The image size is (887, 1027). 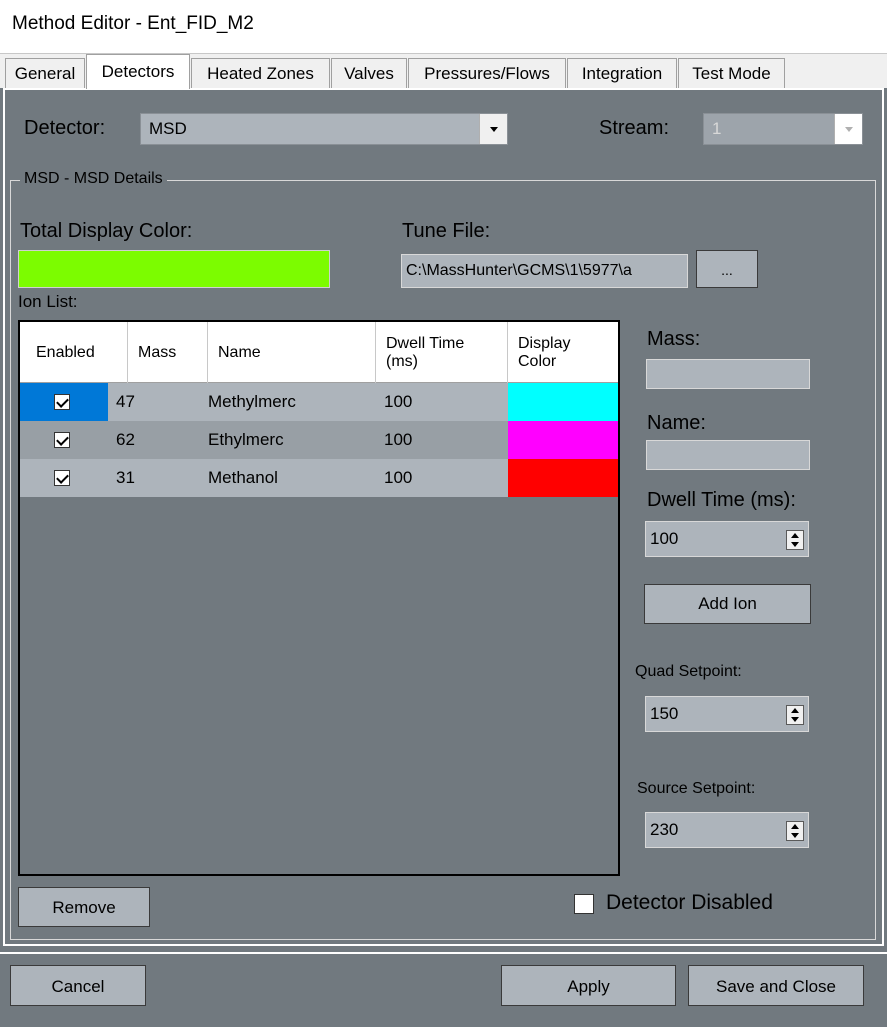 What do you see at coordinates (727, 539) in the screenshot?
I see `dwell-time-stepper: 100` at bounding box center [727, 539].